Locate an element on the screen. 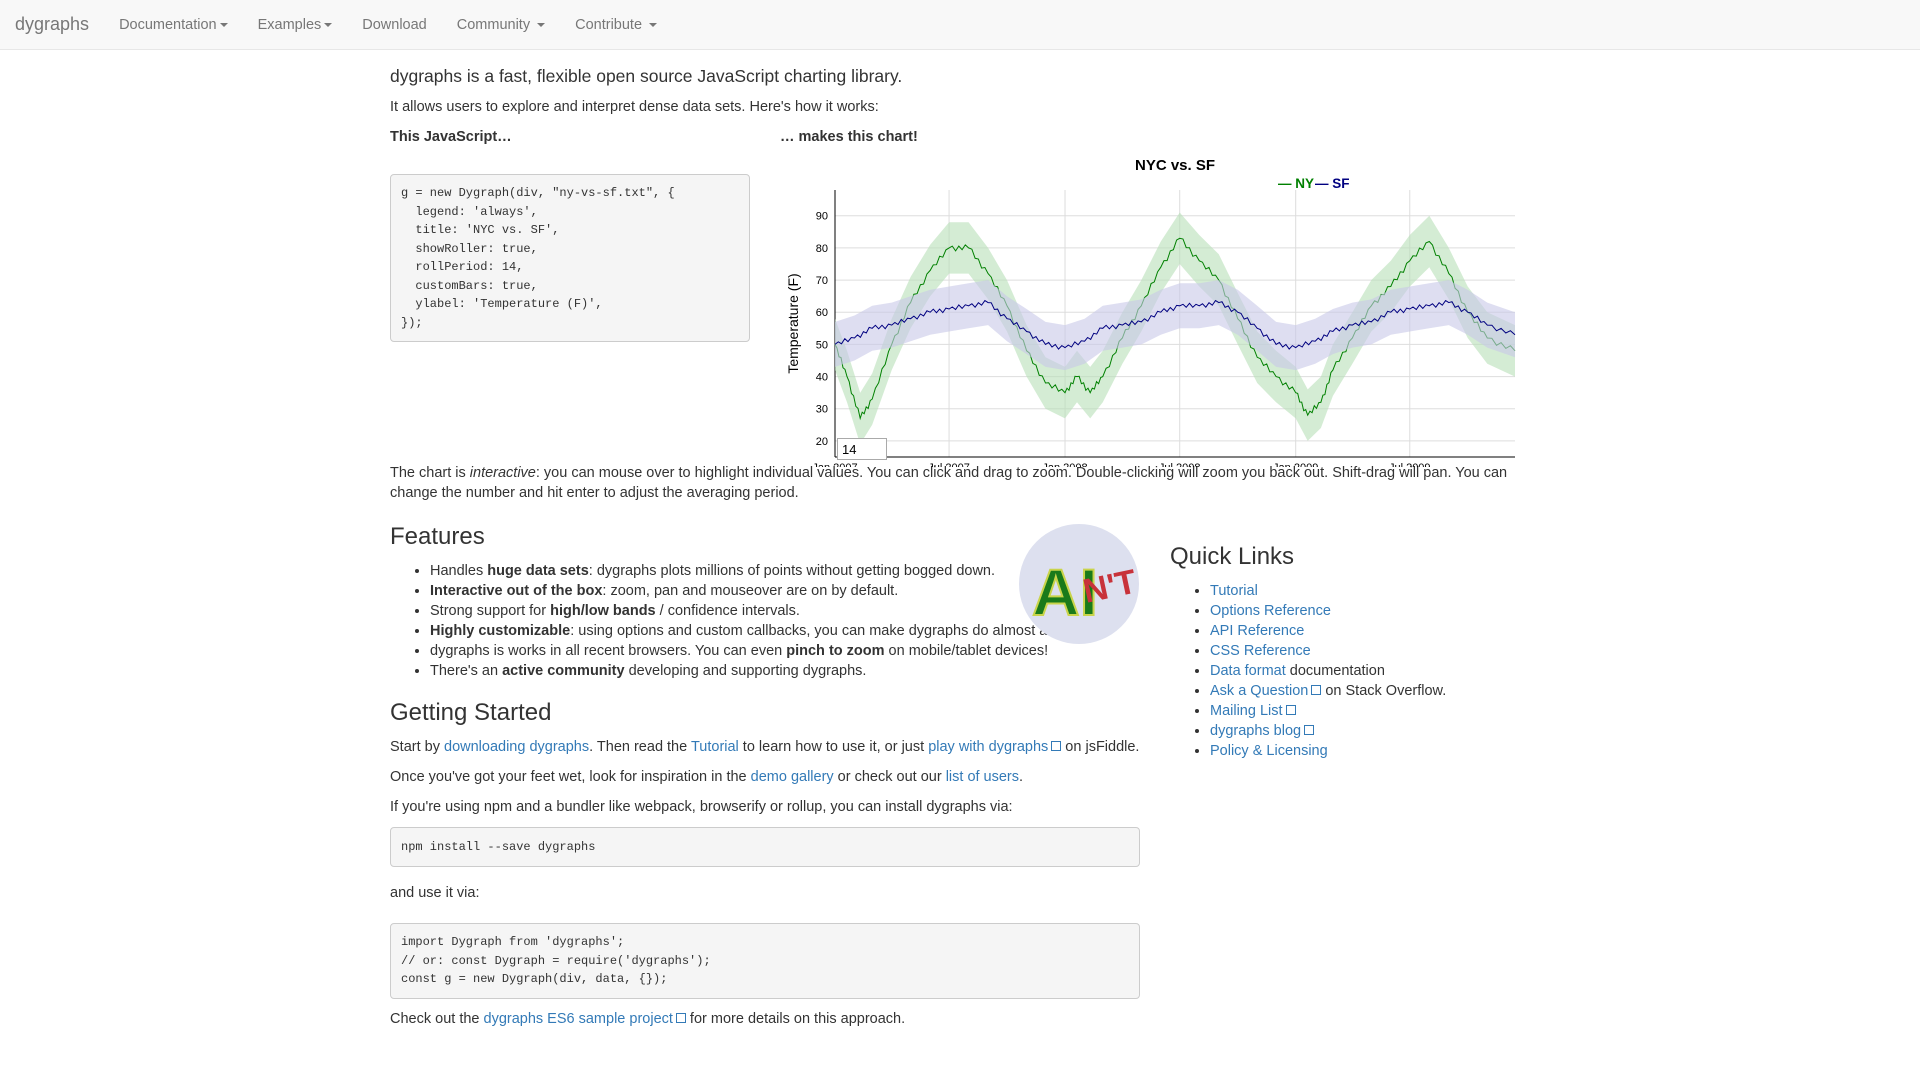 The image size is (1920, 1085). feature-strong: huge data sets is located at coordinates (538, 571).